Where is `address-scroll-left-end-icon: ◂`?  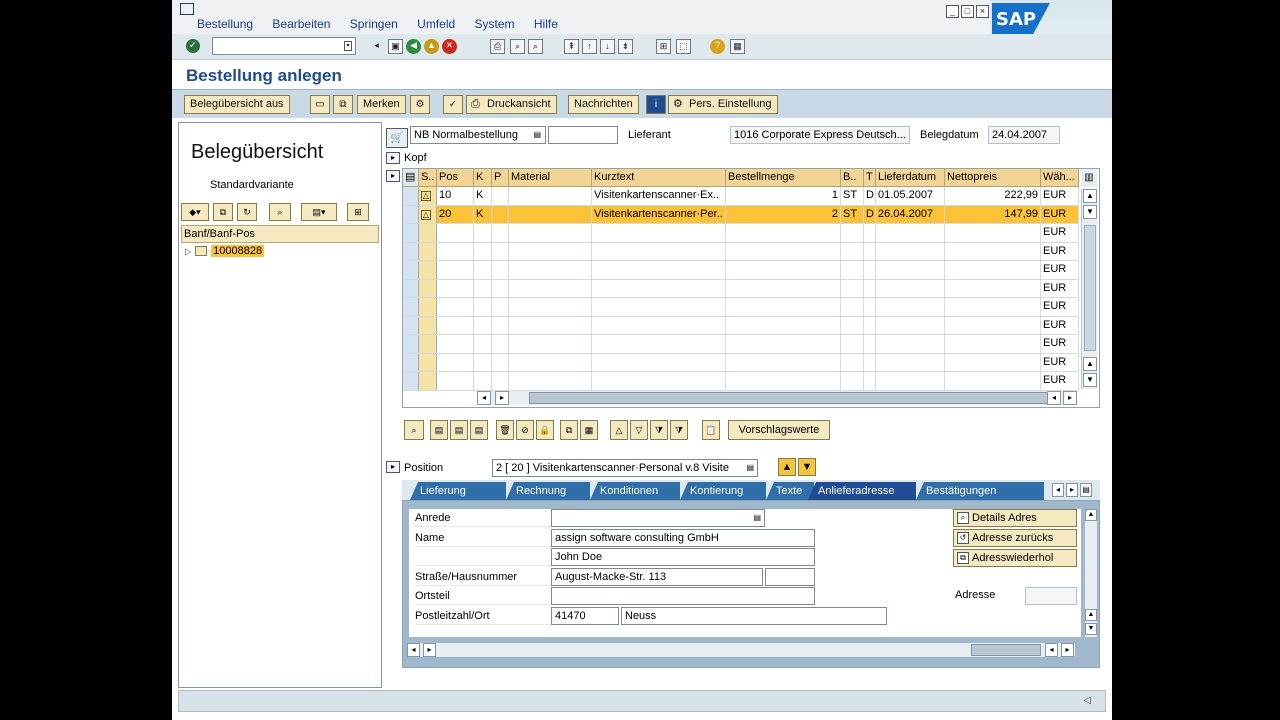
address-scroll-left-end-icon: ◂ is located at coordinates (1051, 650).